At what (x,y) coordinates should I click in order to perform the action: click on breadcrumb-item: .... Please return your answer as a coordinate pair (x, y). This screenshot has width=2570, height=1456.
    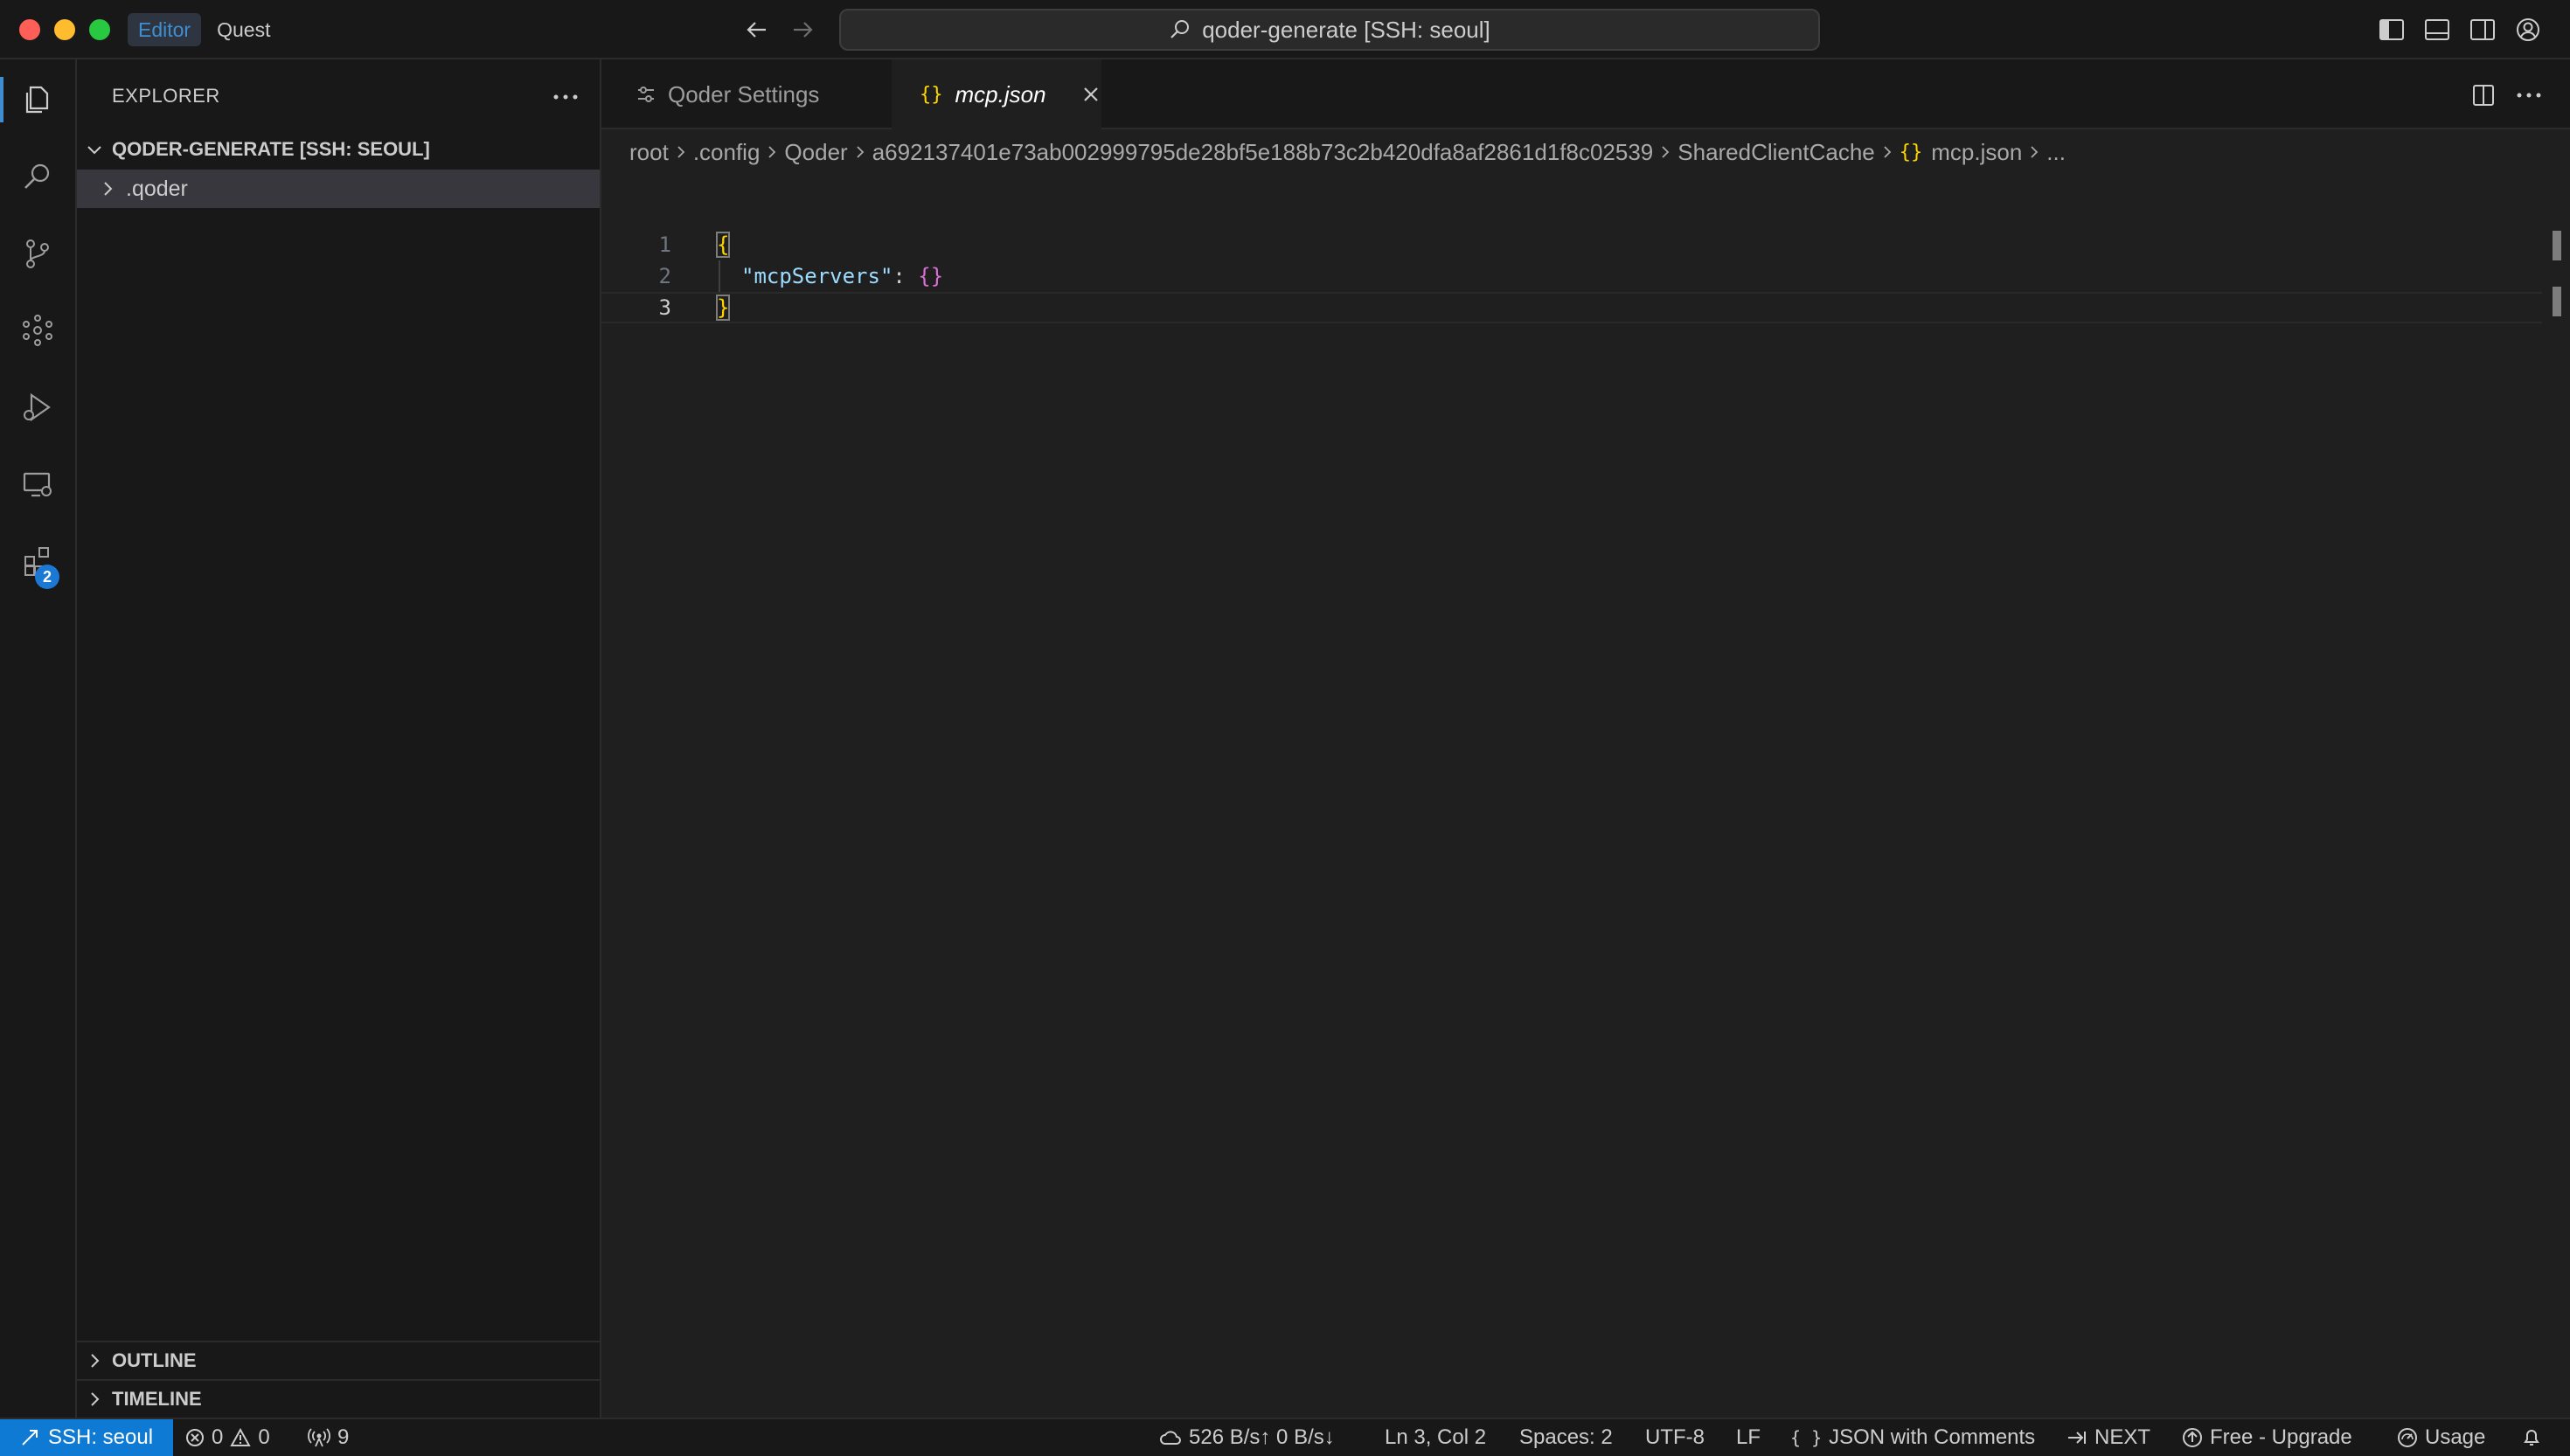
    Looking at the image, I should click on (2056, 152).